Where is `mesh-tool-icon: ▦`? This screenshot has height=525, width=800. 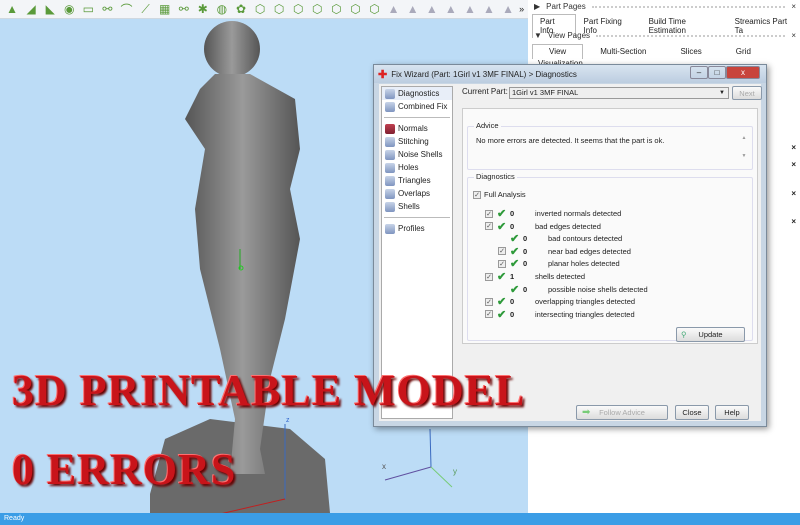 mesh-tool-icon: ▦ is located at coordinates (165, 9).